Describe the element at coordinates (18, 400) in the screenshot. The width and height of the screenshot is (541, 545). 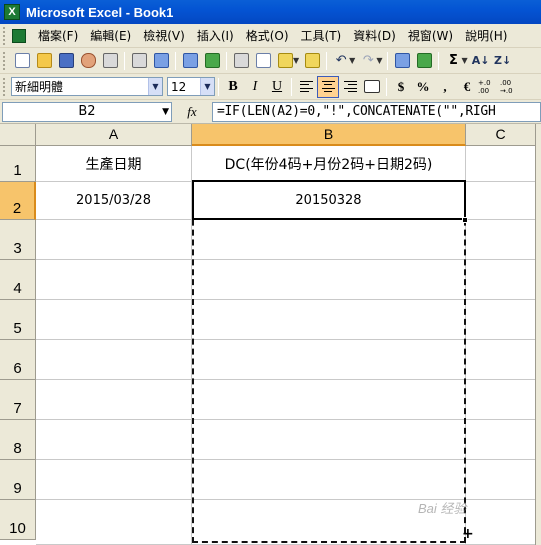
I see `row-header-7: 7` at that location.